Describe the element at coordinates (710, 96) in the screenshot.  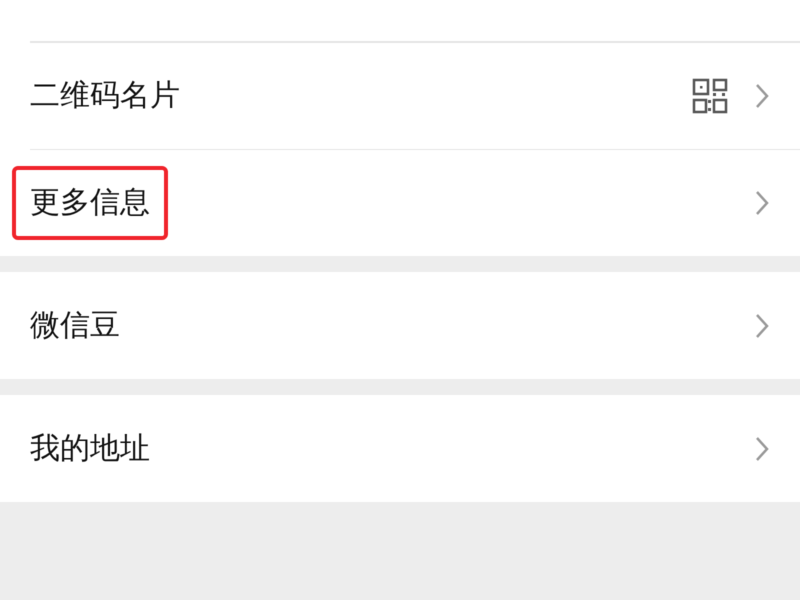
I see `qr-code-icon` at that location.